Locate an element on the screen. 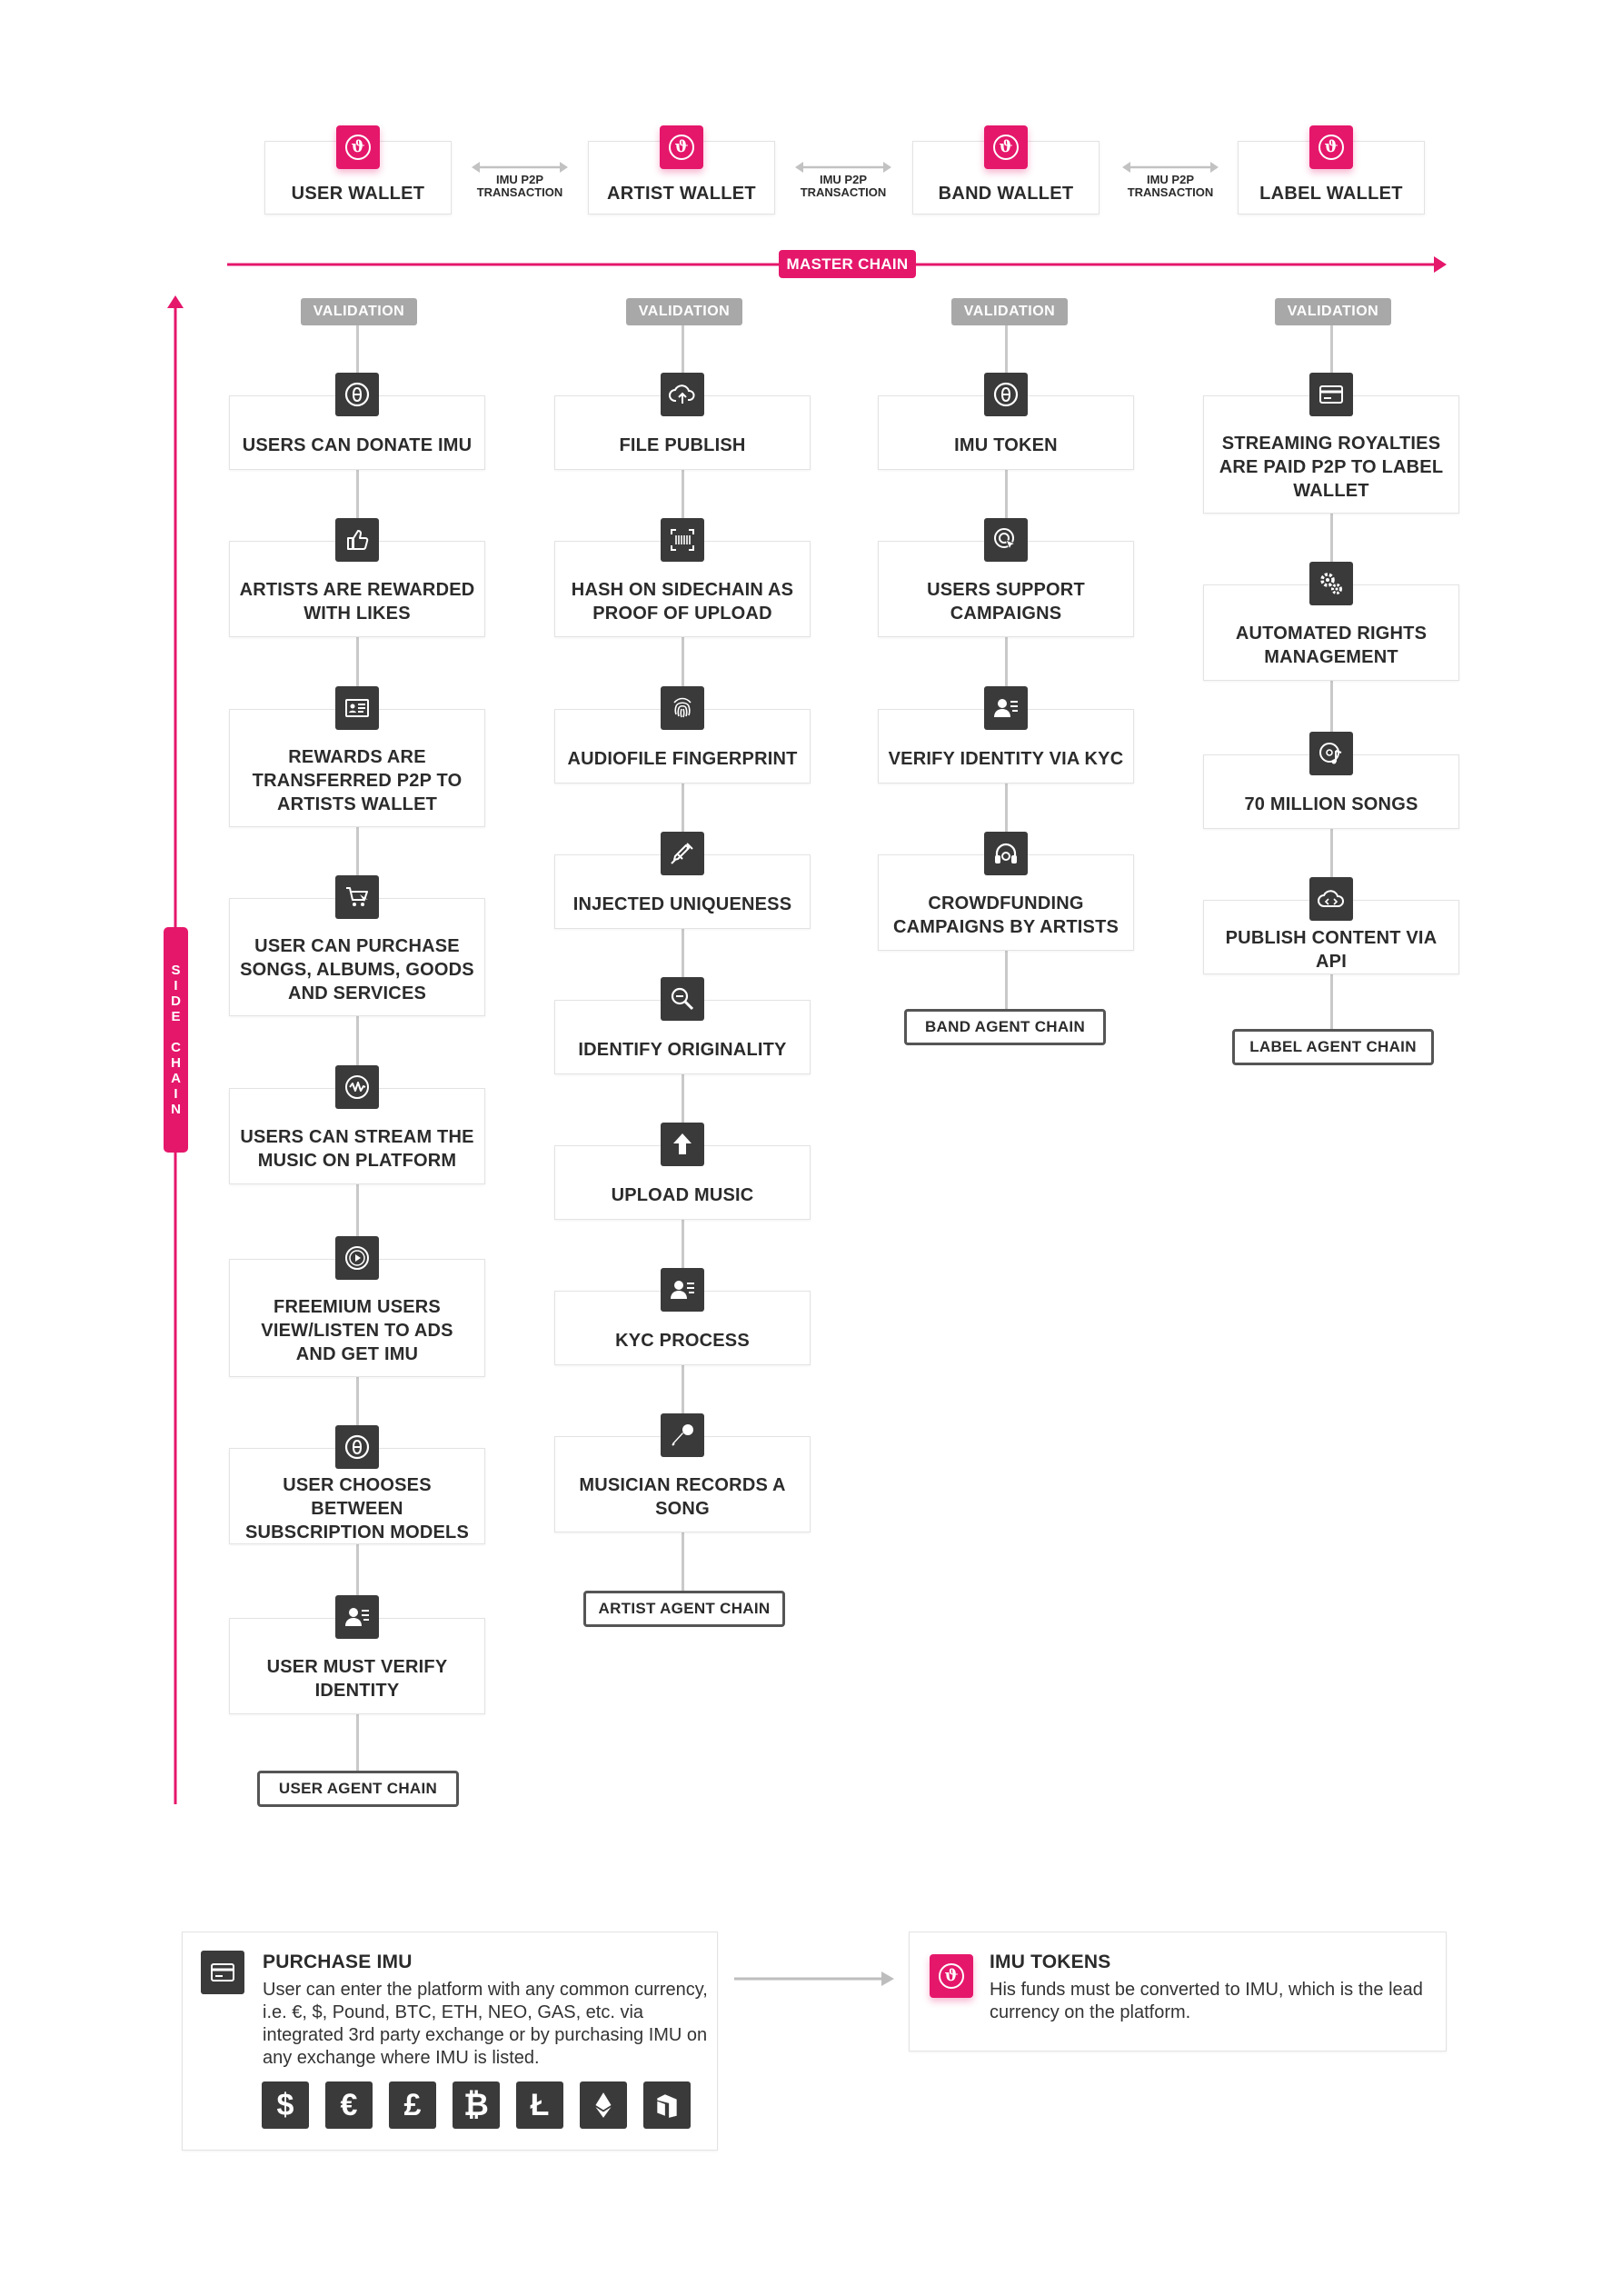  fingerprint-icon is located at coordinates (682, 708).